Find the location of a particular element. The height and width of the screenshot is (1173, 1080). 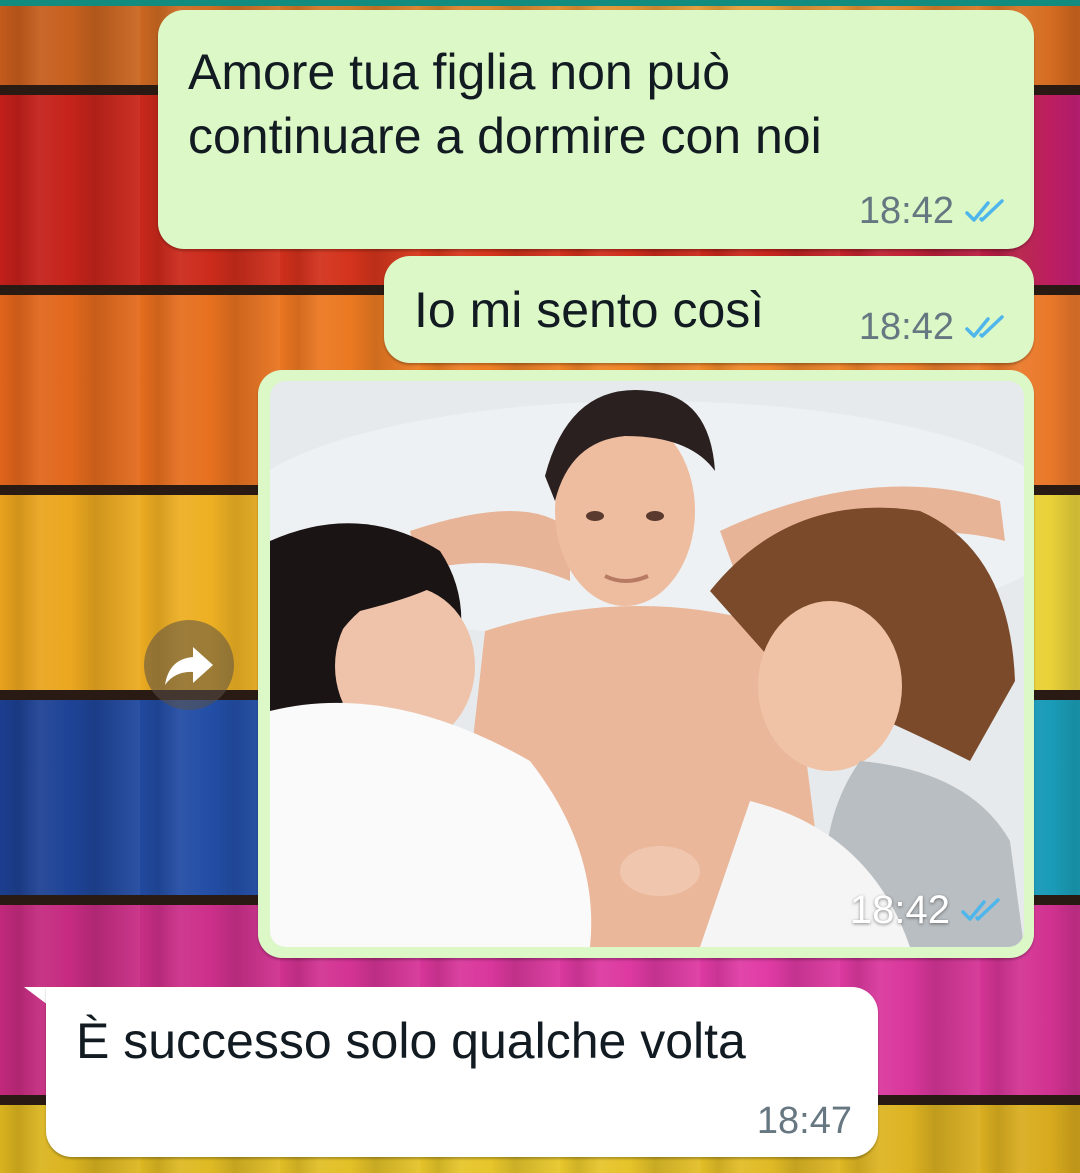

message-time: 18:47 is located at coordinates (804, 1121).